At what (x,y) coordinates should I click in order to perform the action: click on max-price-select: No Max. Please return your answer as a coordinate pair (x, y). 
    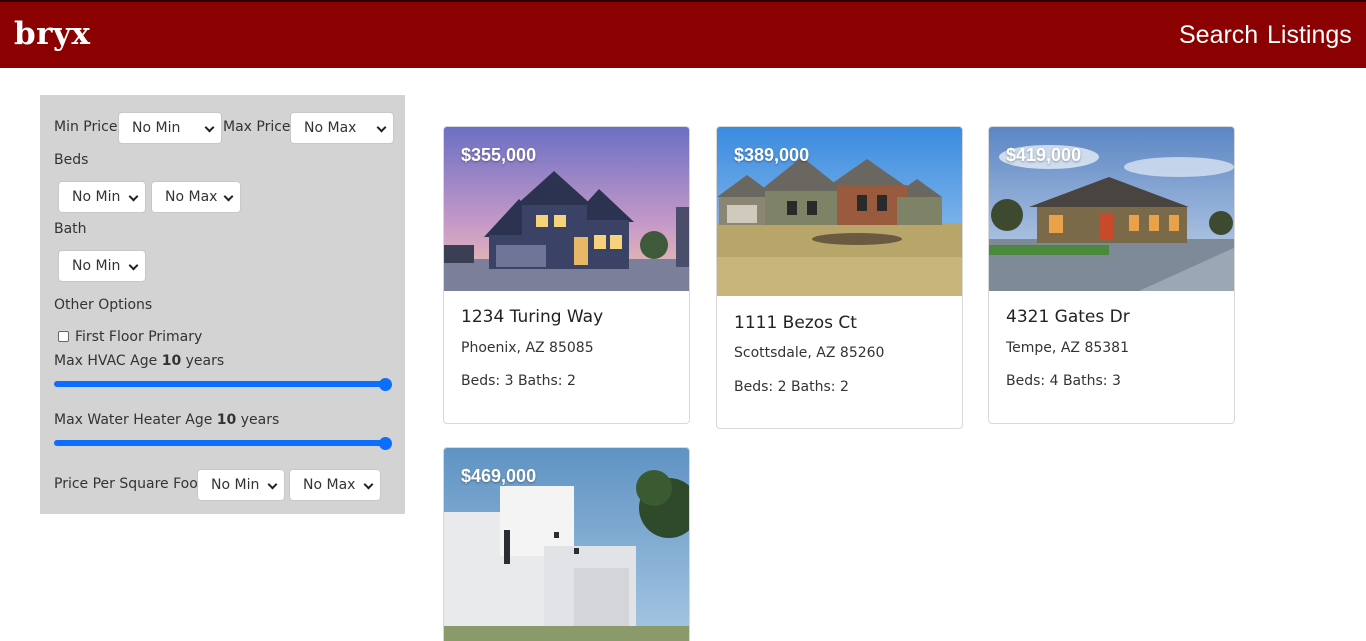
    Looking at the image, I should click on (342, 128).